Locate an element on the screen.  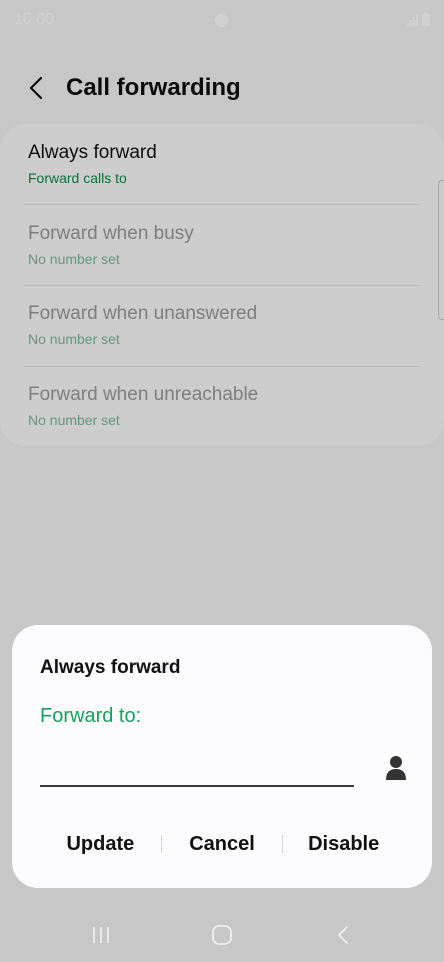
nav-back-button is located at coordinates (343, 935).